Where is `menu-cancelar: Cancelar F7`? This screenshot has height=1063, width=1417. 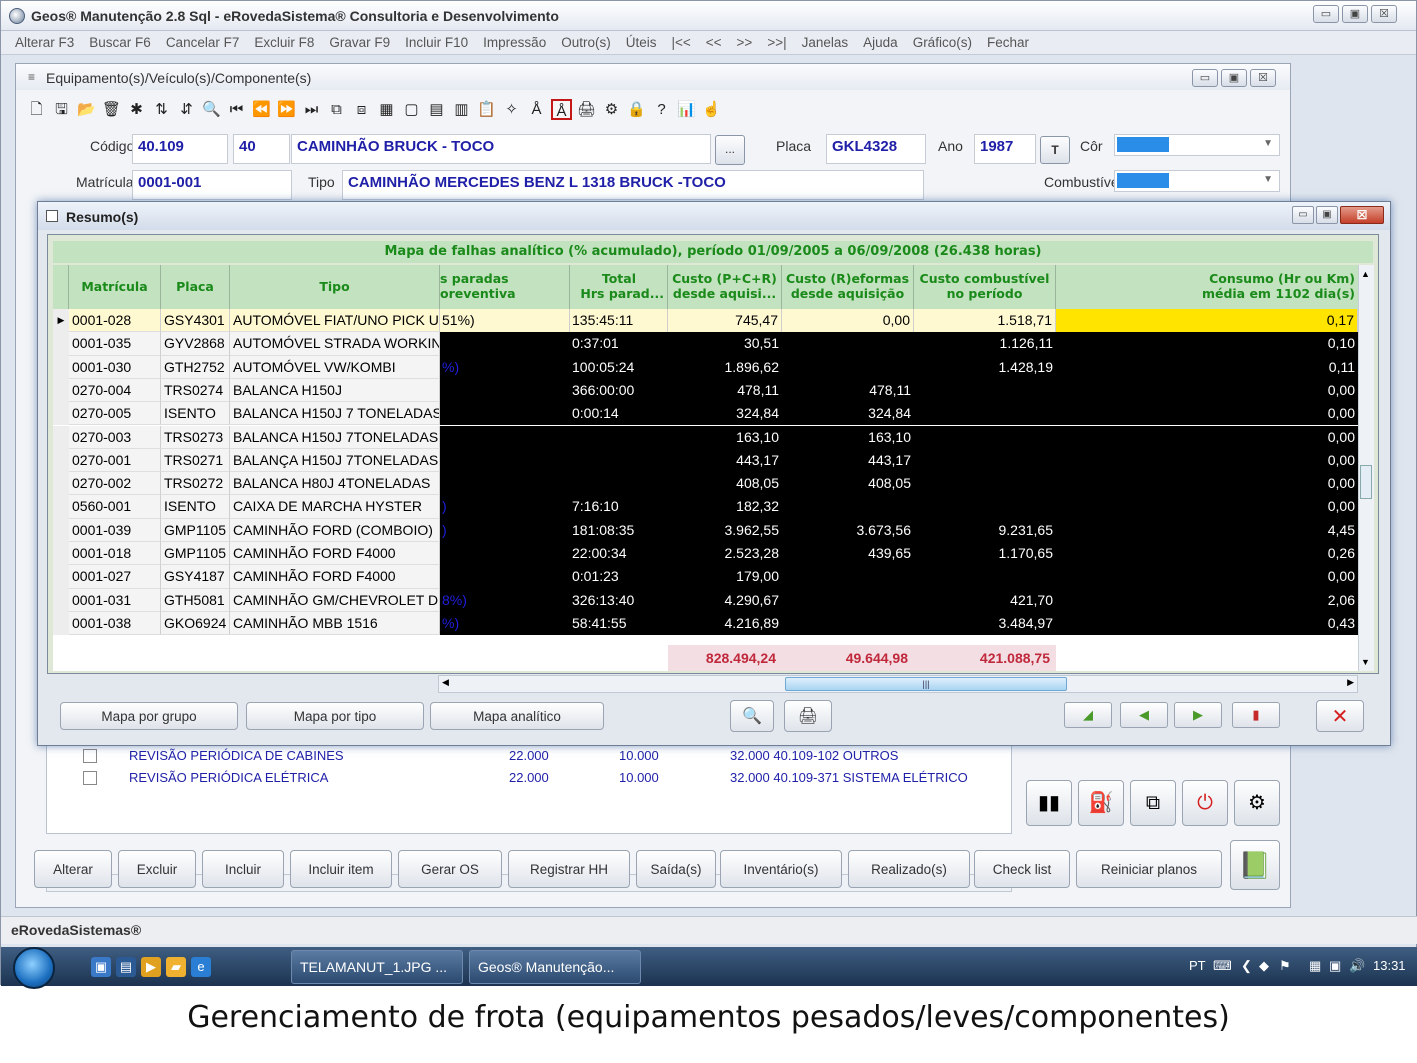 menu-cancelar: Cancelar F7 is located at coordinates (203, 42).